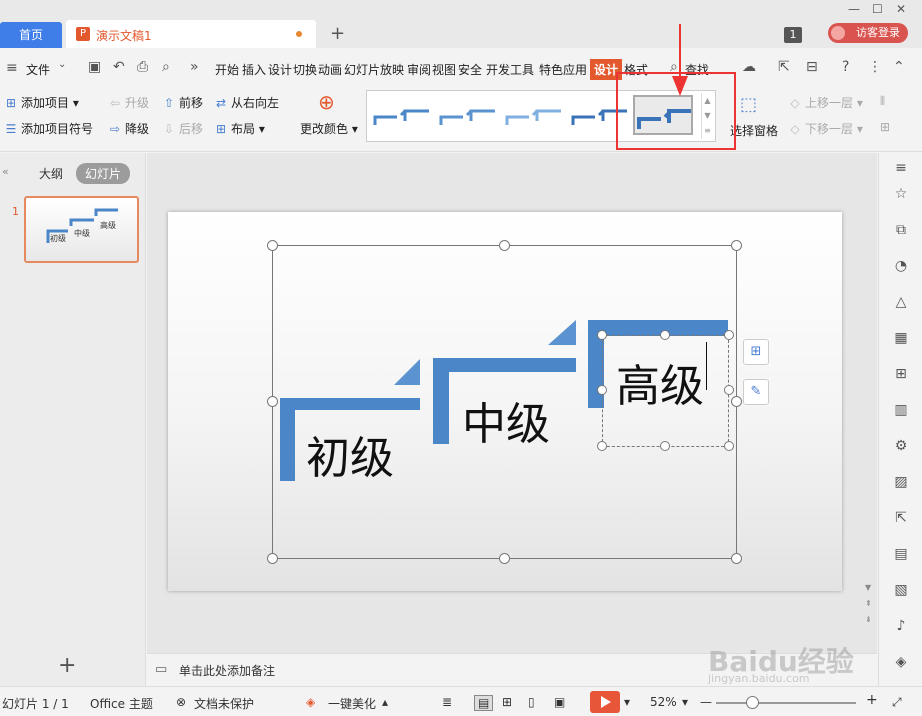  I want to click on guest-login-button: 访客登录, so click(868, 33).